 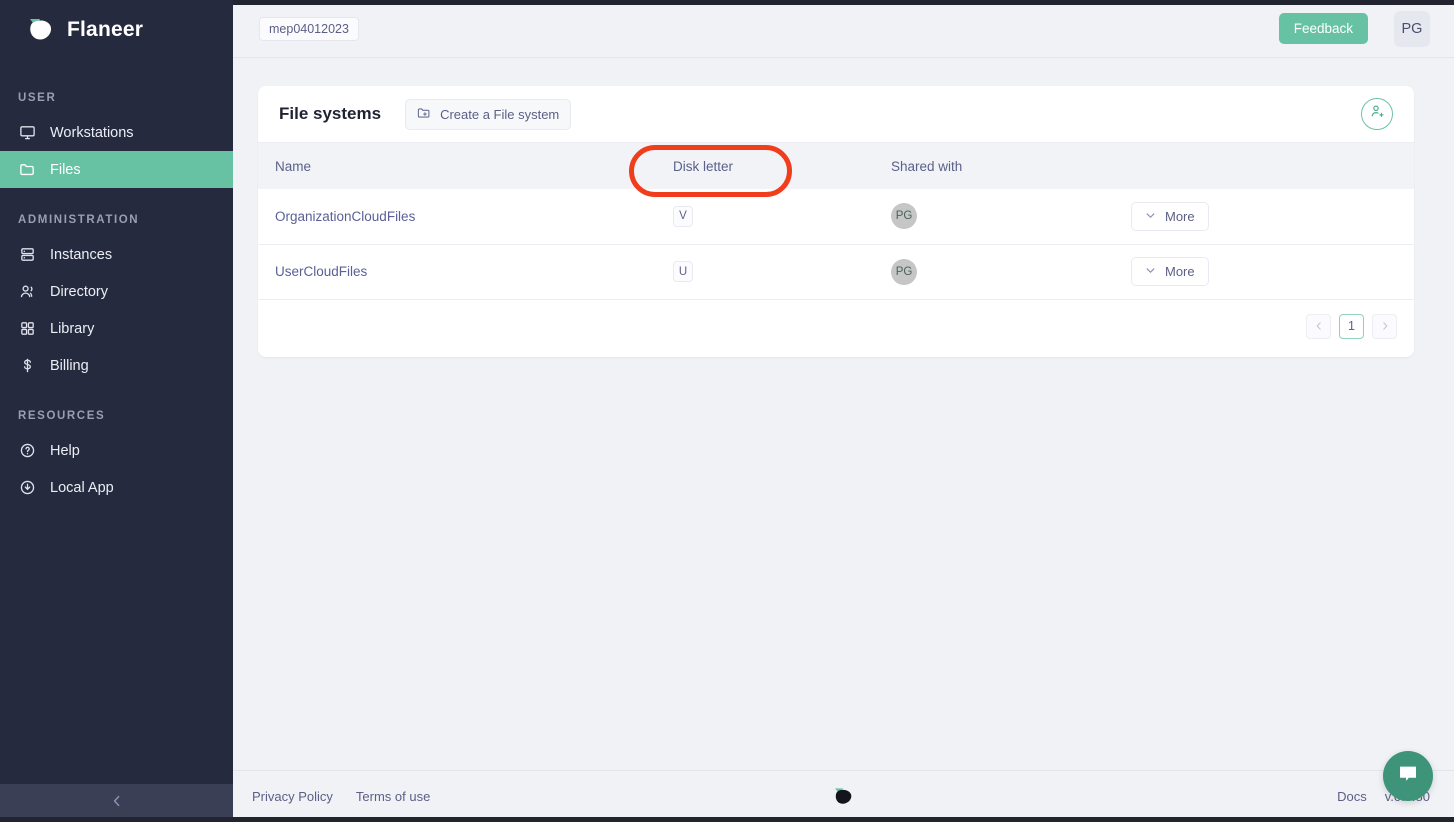 I want to click on sidebar-item-library: Library, so click(x=116, y=328).